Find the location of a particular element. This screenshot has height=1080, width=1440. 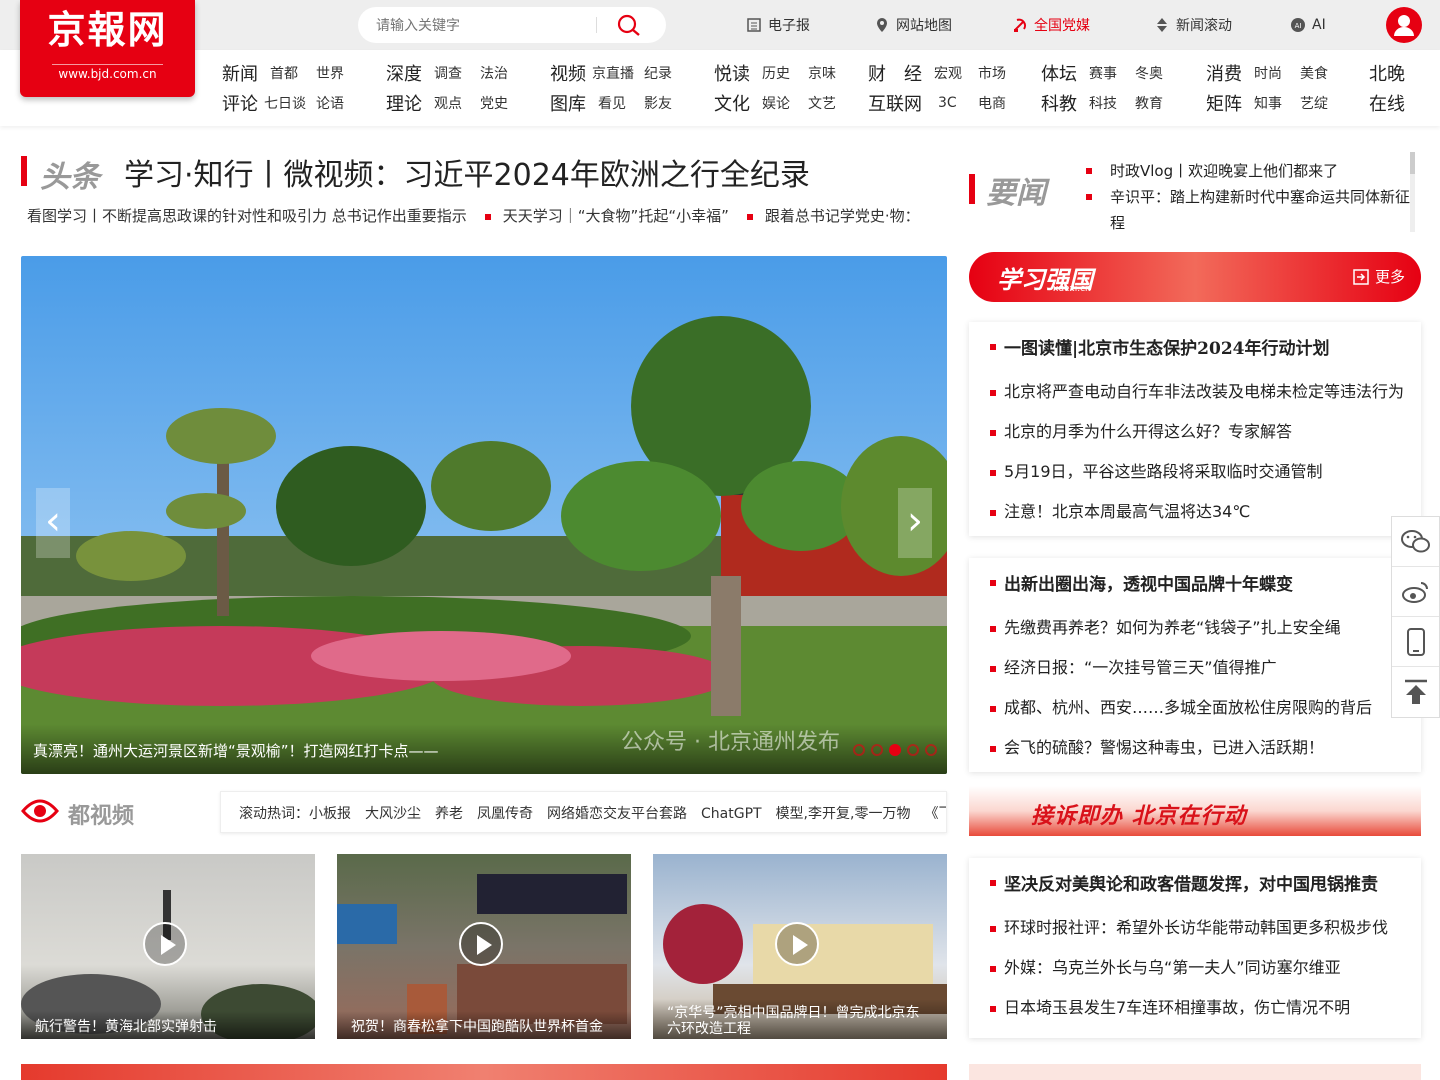

hot-word: 凤凰传奇 is located at coordinates (505, 814).